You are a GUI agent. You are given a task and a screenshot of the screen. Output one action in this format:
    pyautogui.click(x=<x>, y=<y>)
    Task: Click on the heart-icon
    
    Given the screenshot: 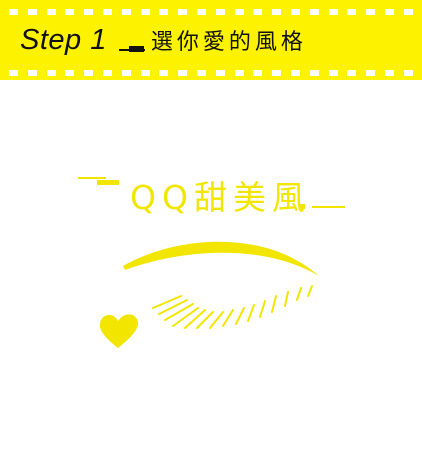 What is the action you would take?
    pyautogui.click(x=119, y=331)
    